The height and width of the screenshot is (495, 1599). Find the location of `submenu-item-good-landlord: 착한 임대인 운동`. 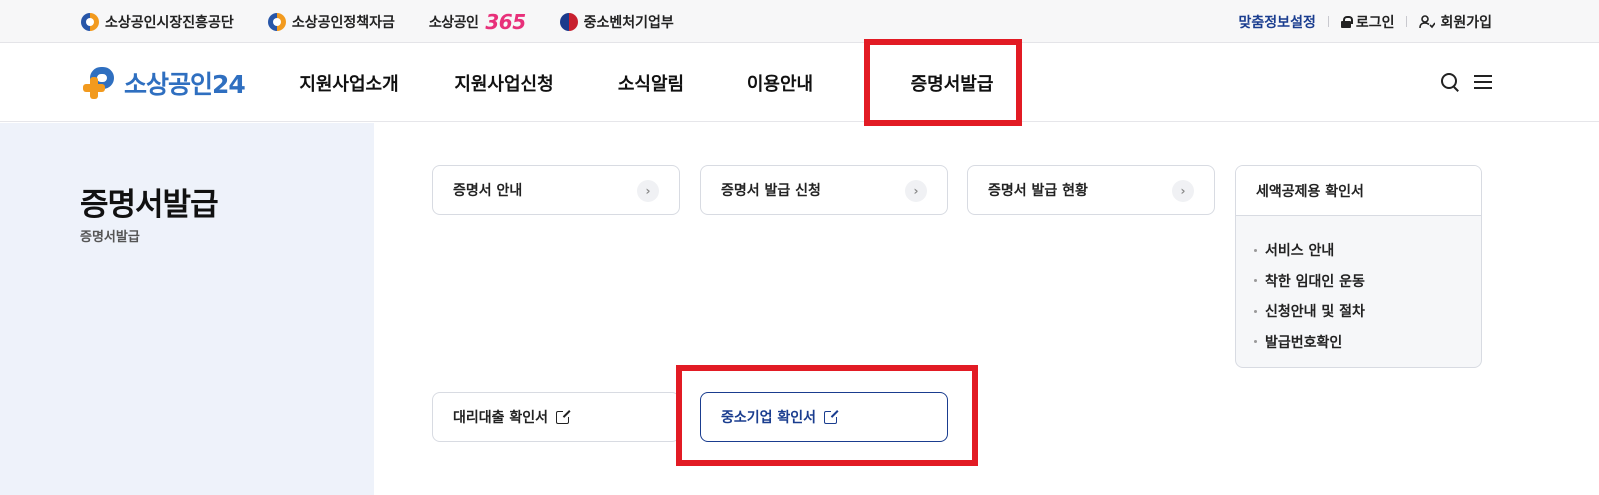

submenu-item-good-landlord: 착한 임대인 운동 is located at coordinates (1367, 281).